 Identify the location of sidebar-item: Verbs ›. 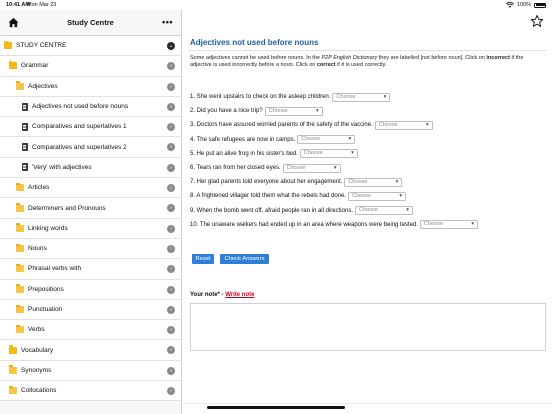
(90, 330).